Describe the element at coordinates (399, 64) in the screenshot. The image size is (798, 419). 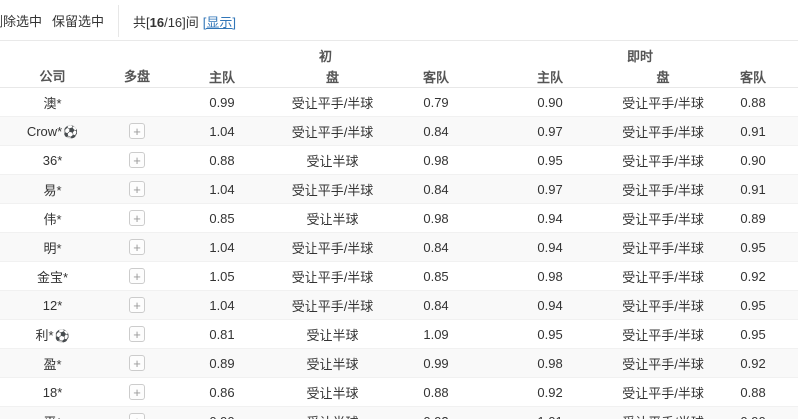
I see `table-header: 公司 多盘 初 即时 主队 盘 客队 主队 盘 客队` at that location.